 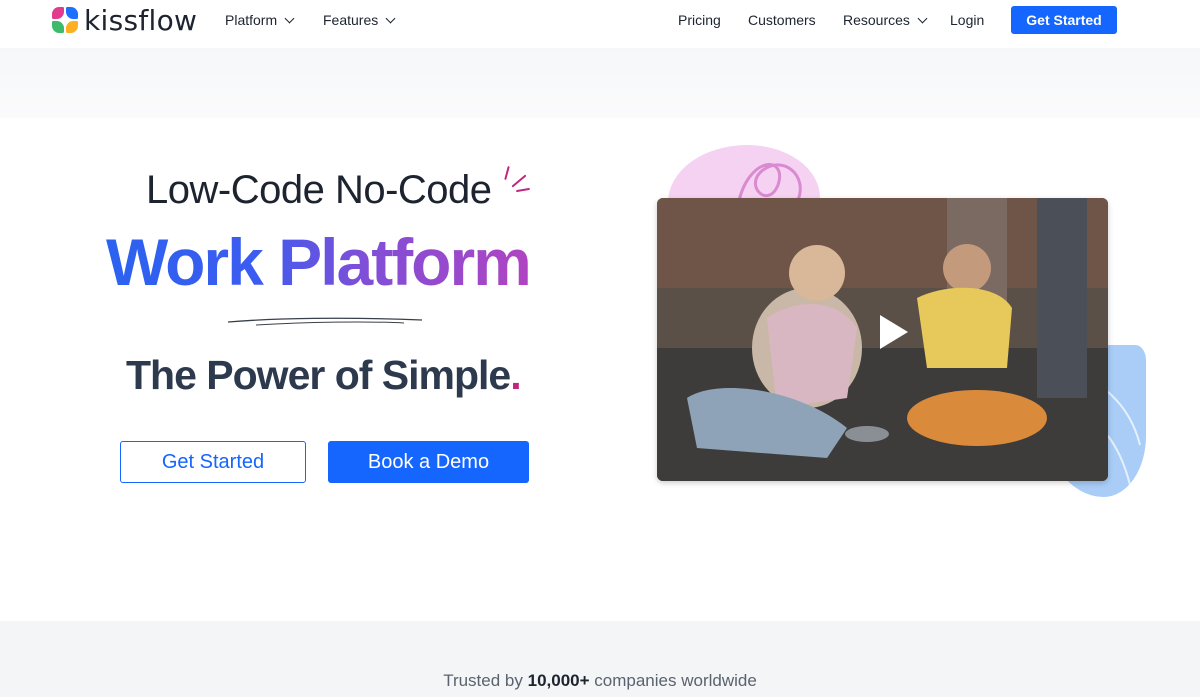 I want to click on trusted-suffix: companies worldwide, so click(x=675, y=680).